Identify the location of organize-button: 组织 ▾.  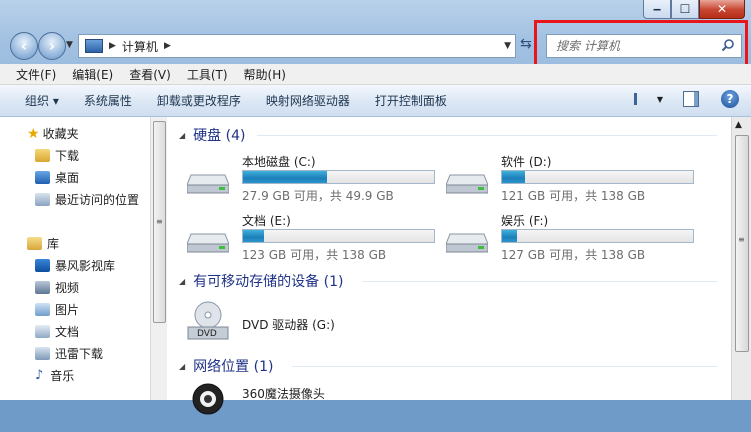
(42, 100).